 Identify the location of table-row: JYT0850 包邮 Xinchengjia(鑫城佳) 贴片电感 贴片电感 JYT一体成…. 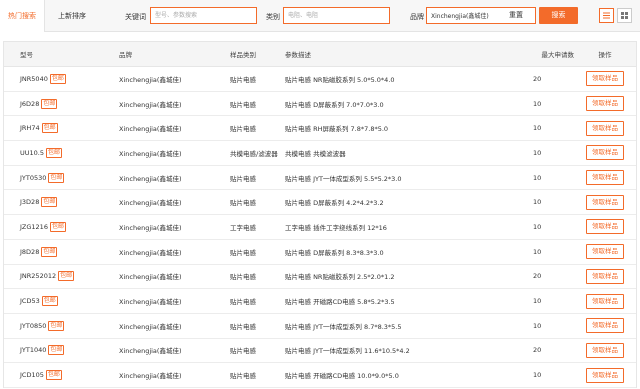
(320, 326).